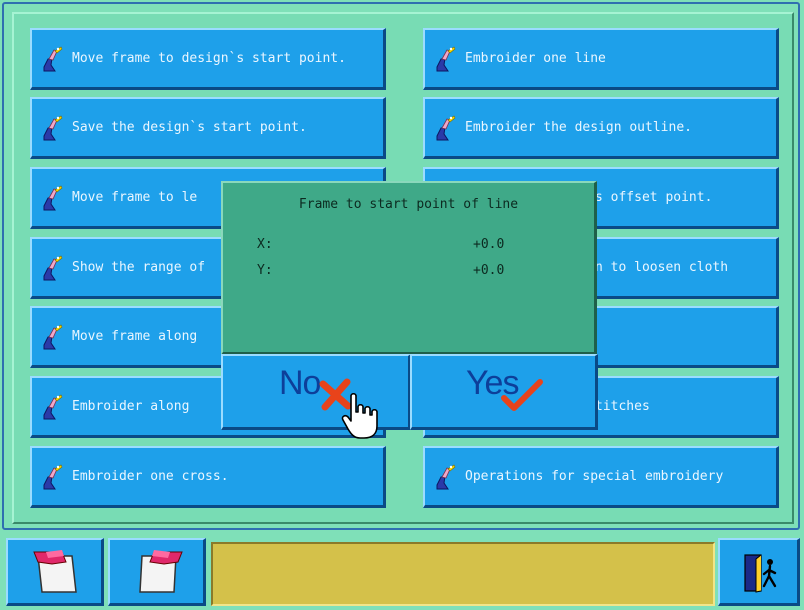  What do you see at coordinates (489, 270) in the screenshot?
I see `y-value: +0.0` at bounding box center [489, 270].